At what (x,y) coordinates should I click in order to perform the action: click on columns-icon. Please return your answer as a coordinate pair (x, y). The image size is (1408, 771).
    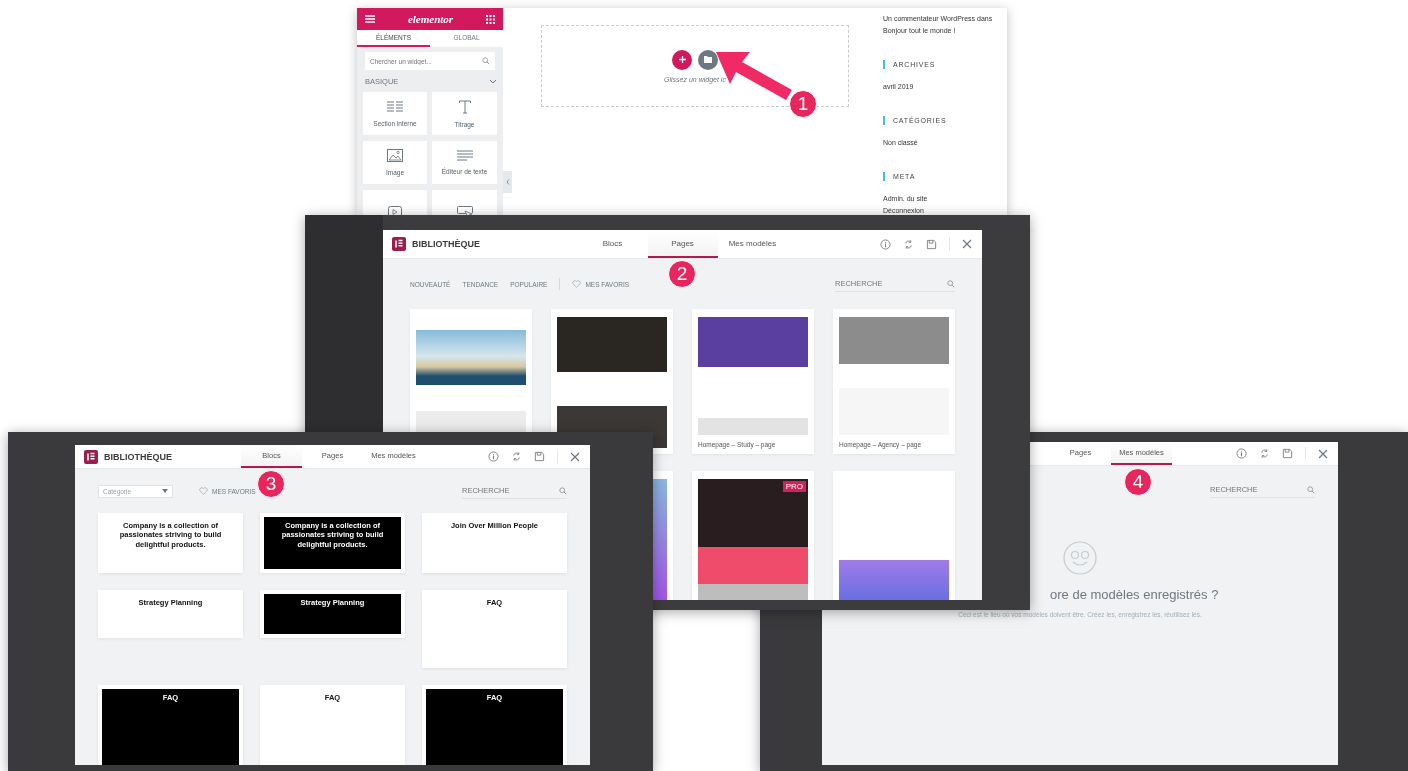
    Looking at the image, I should click on (395, 106).